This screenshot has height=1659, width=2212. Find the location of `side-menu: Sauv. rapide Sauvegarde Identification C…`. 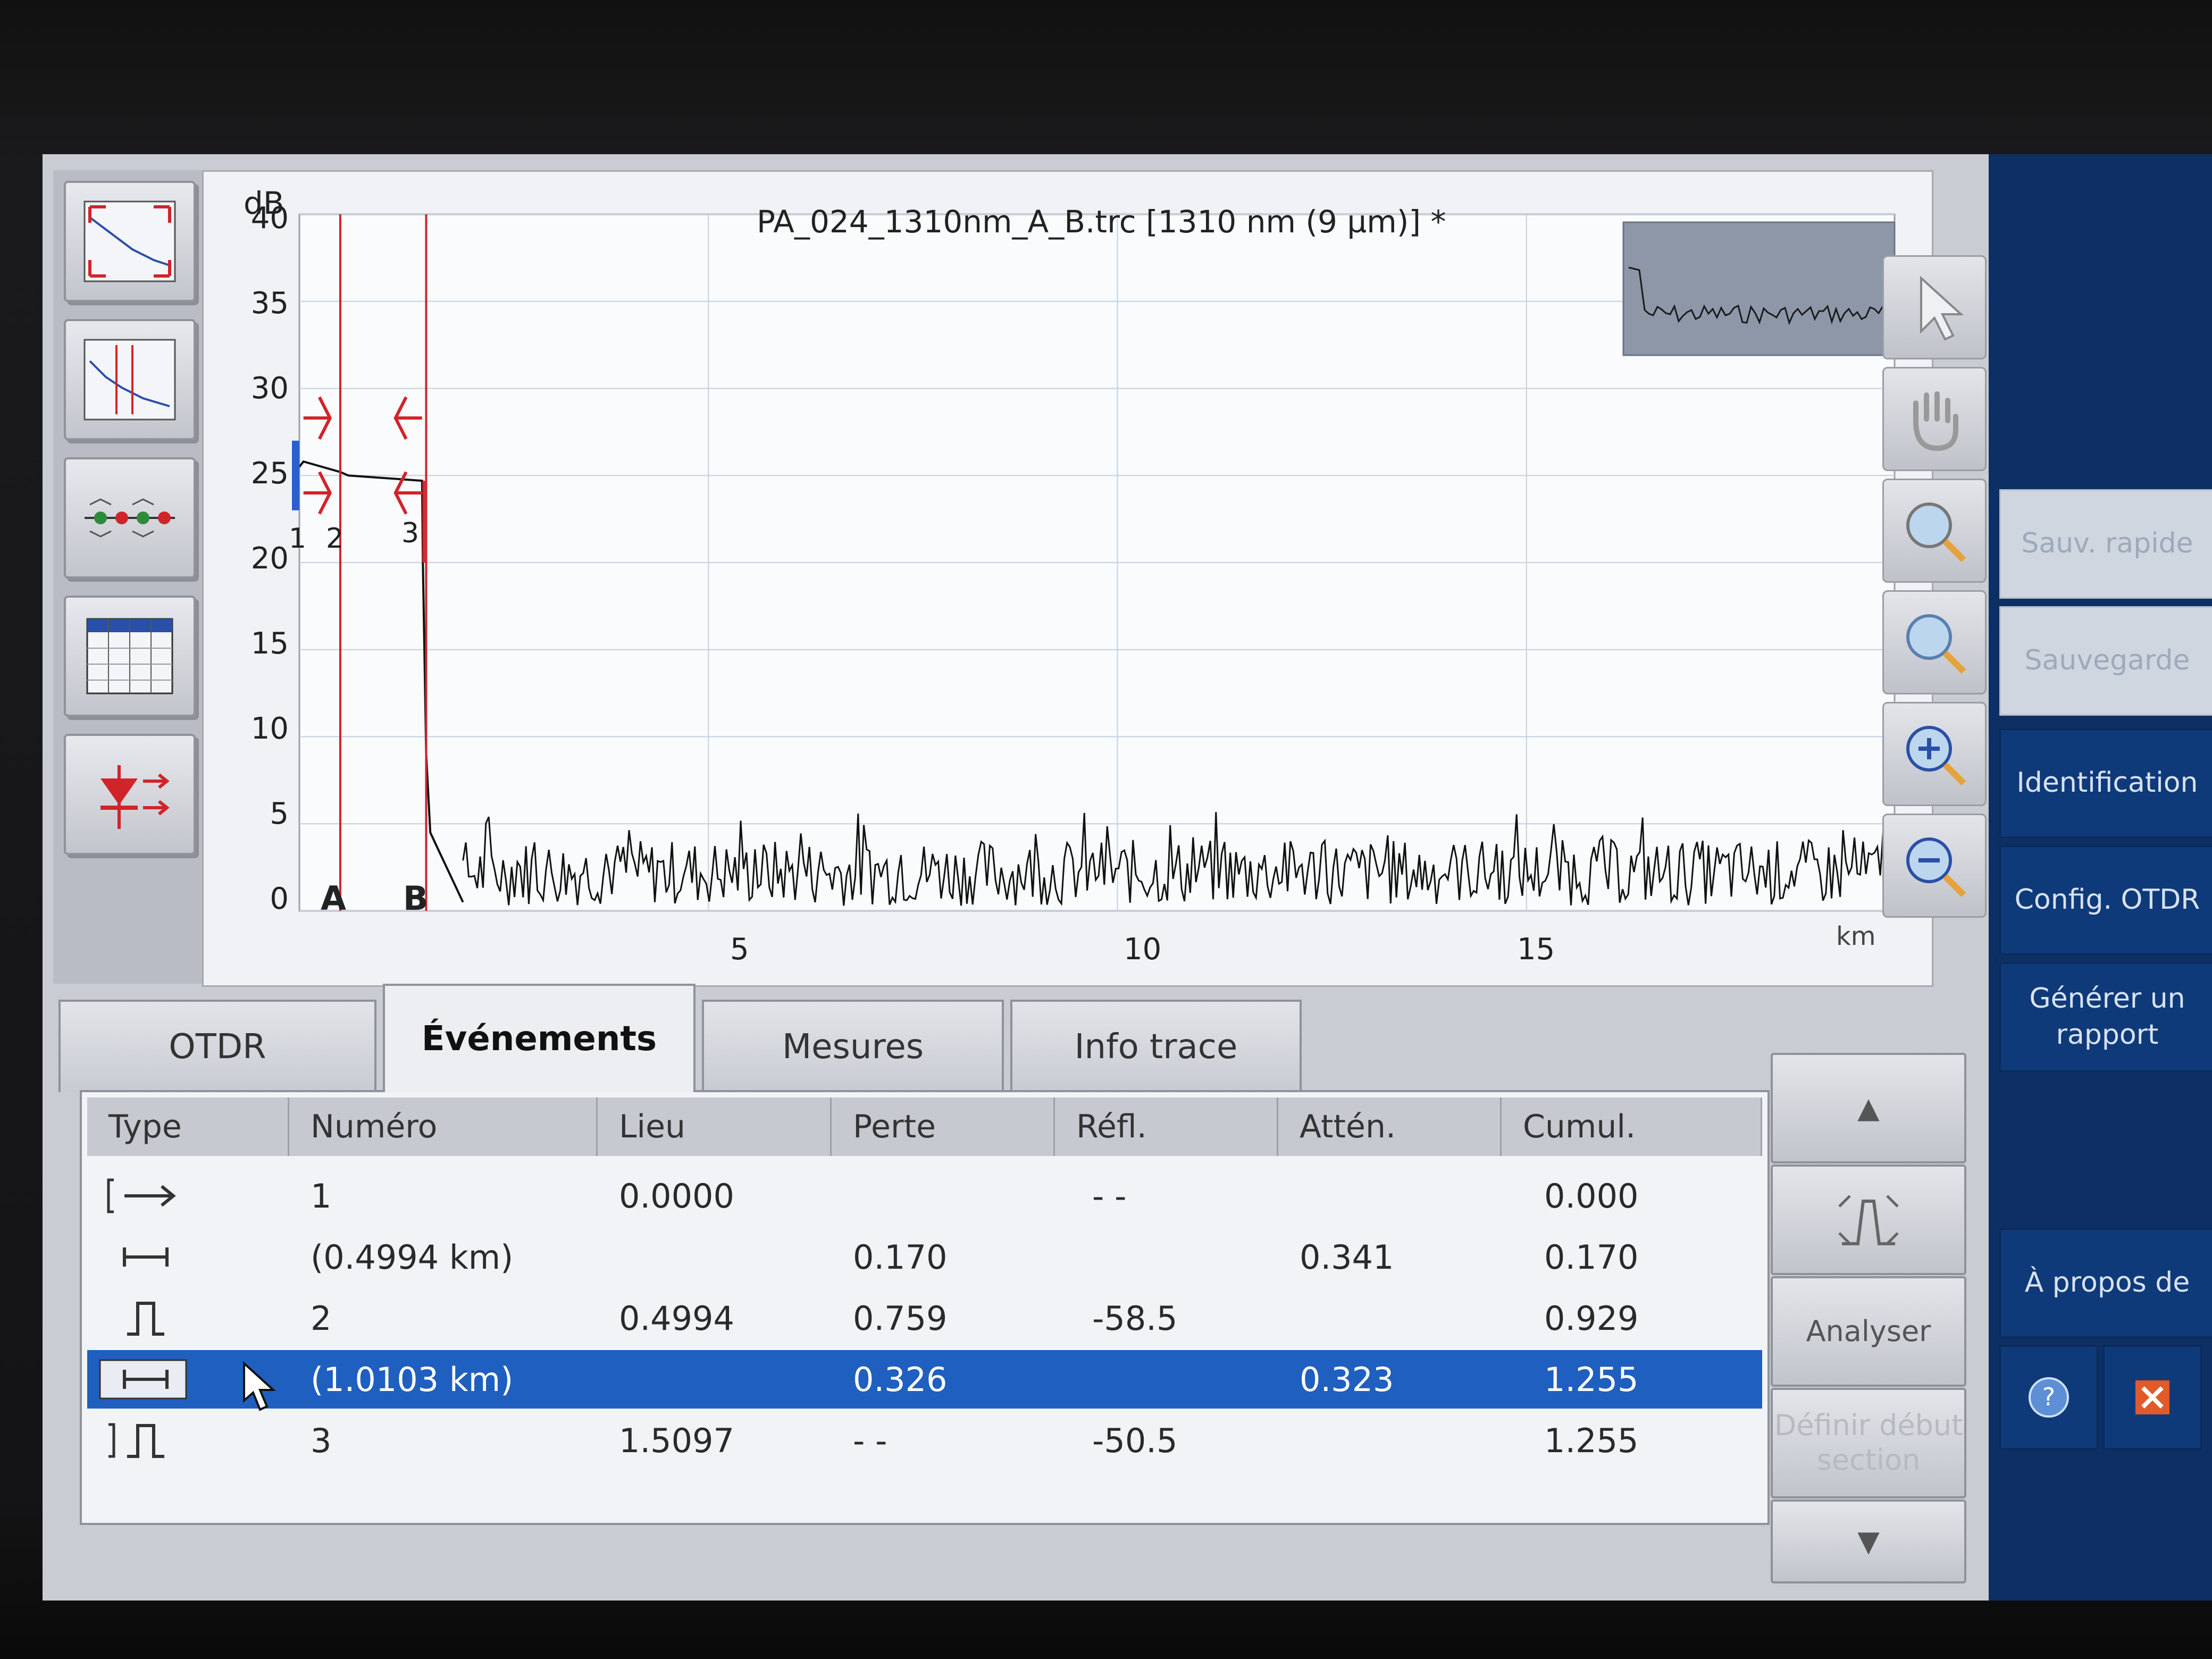

side-menu: Sauv. rapide Sauvegarde Identification C… is located at coordinates (2100, 877).